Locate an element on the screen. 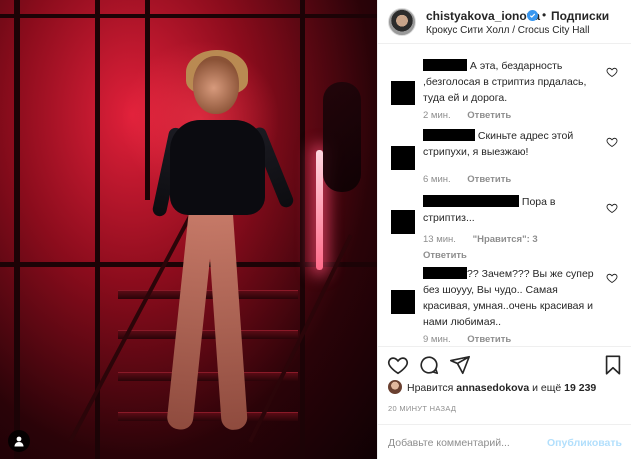 Image resolution: width=631 pixels, height=459 pixels. comment-likes-count: "Нравится": 3 is located at coordinates (505, 239).